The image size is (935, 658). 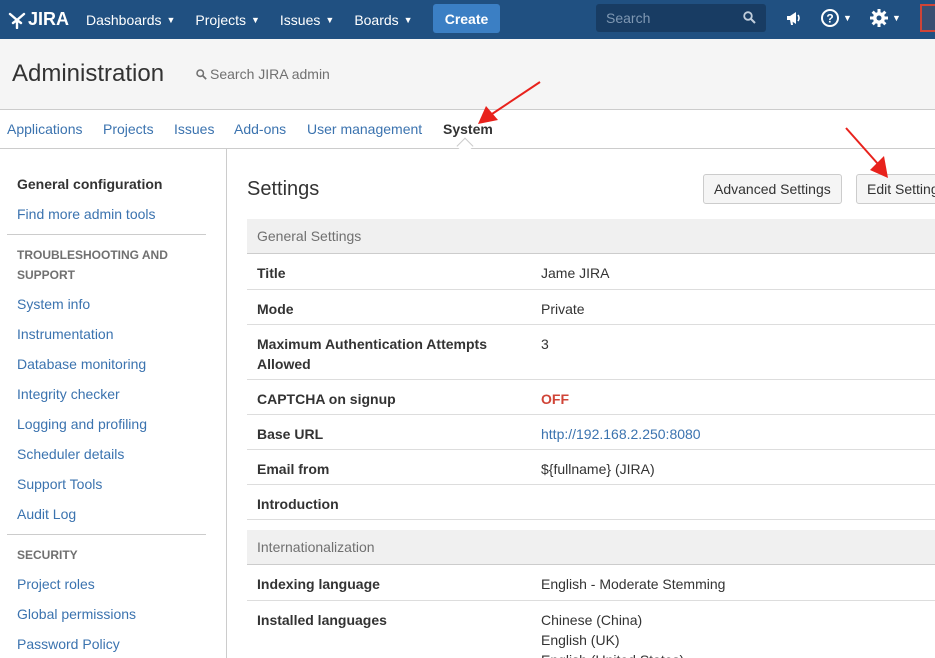 What do you see at coordinates (47, 555) in the screenshot?
I see `sidebar-heading-security: SECURITY` at bounding box center [47, 555].